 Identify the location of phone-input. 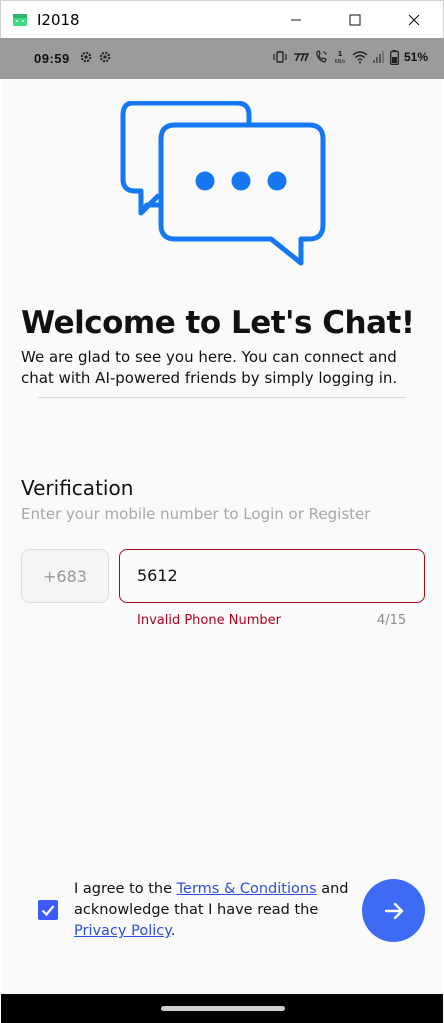
(277, 575).